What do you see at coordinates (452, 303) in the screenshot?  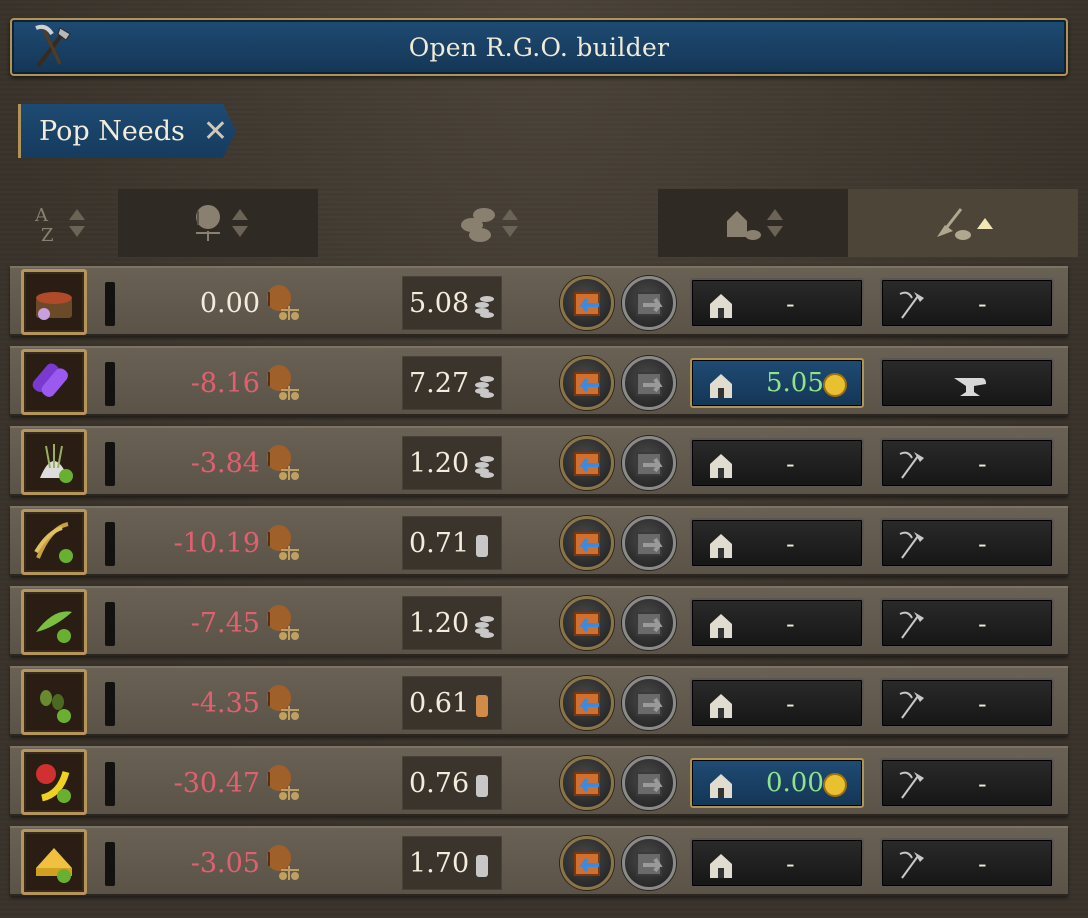 I see `price-box: 5.08` at bounding box center [452, 303].